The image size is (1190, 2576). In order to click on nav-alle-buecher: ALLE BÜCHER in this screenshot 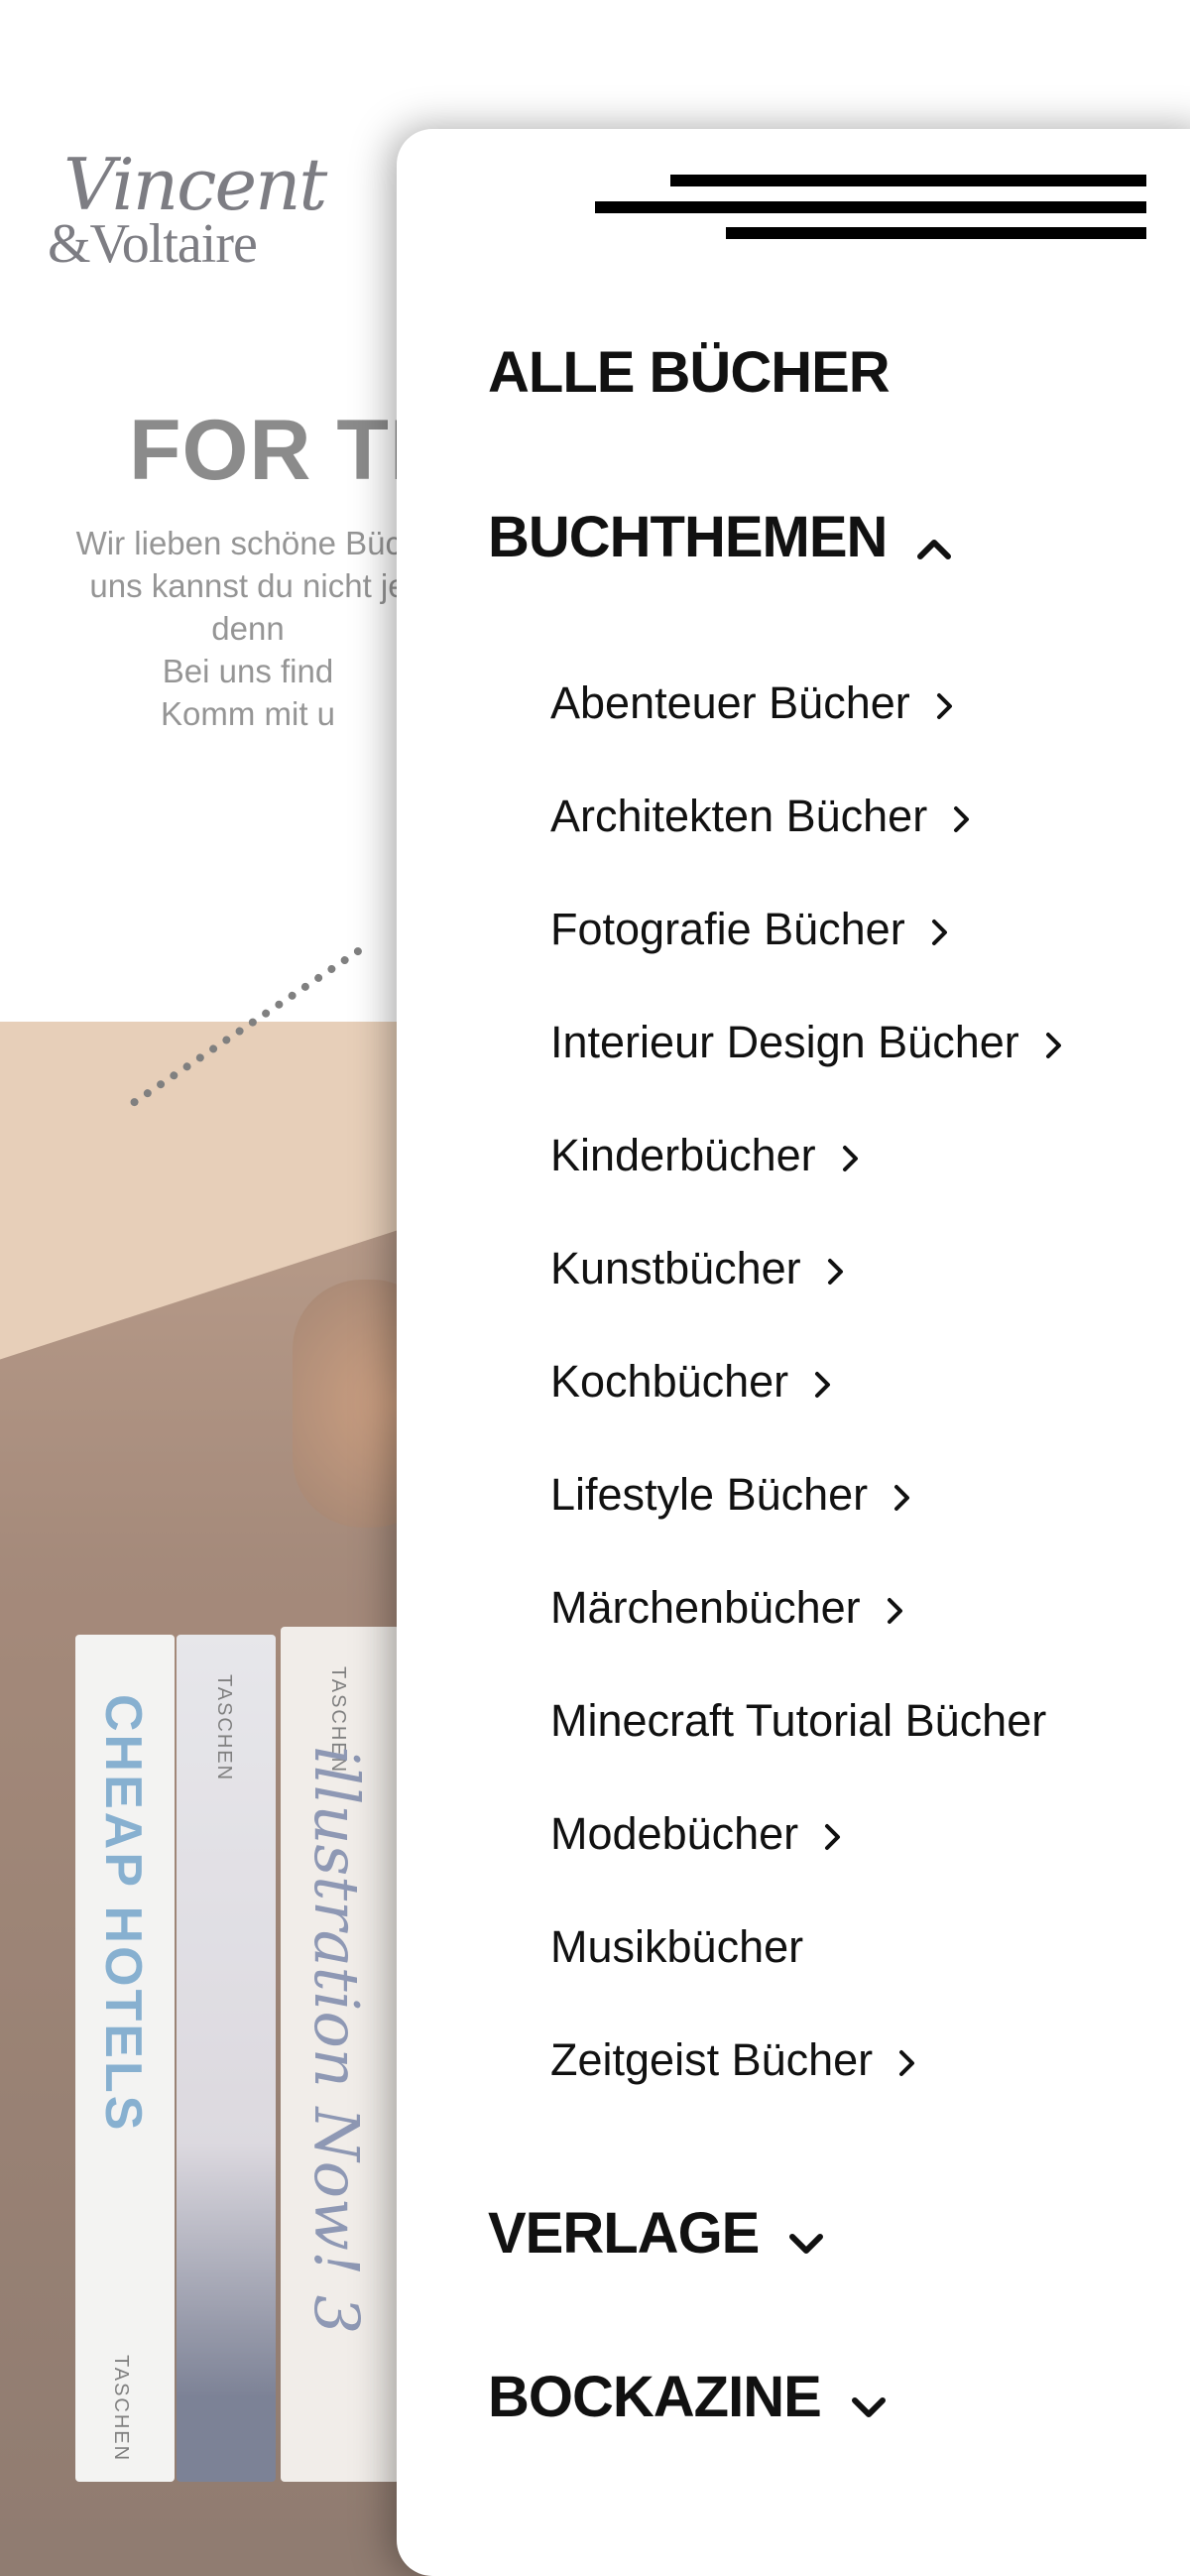, I will do `click(689, 372)`.